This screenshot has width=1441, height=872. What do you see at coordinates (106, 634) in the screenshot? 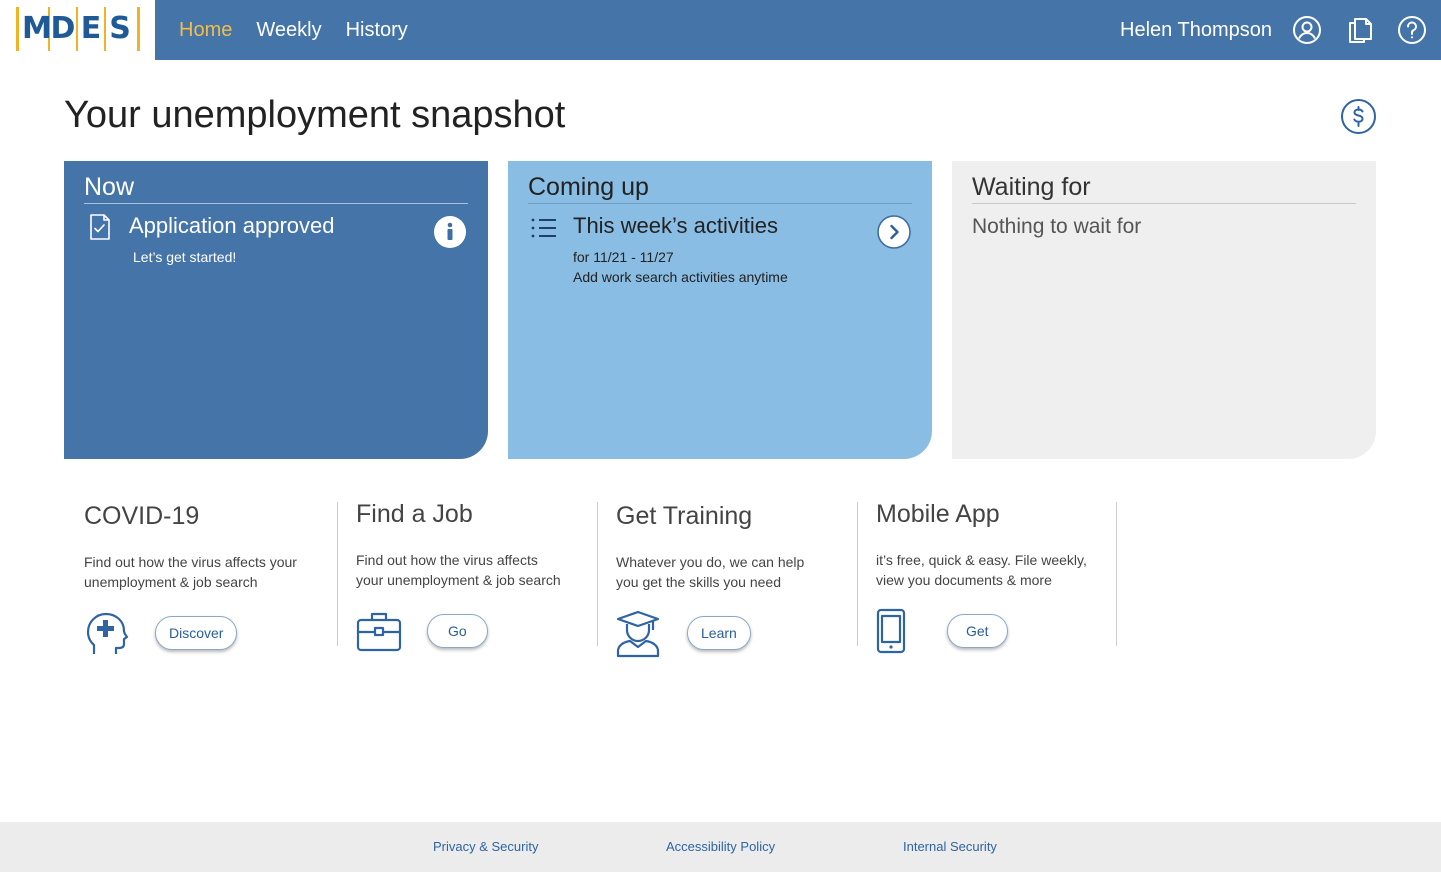
I see `head-medical-icon` at bounding box center [106, 634].